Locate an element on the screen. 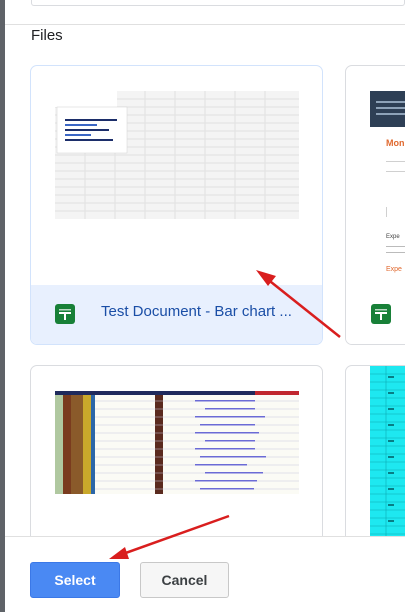 The image size is (405, 613). cancel-button: Cancel is located at coordinates (184, 580).